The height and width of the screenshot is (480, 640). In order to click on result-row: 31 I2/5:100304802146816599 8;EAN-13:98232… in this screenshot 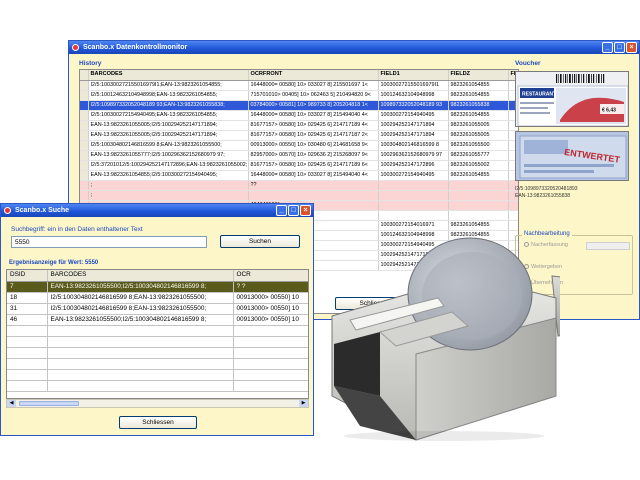, I will do `click(157, 309)`.